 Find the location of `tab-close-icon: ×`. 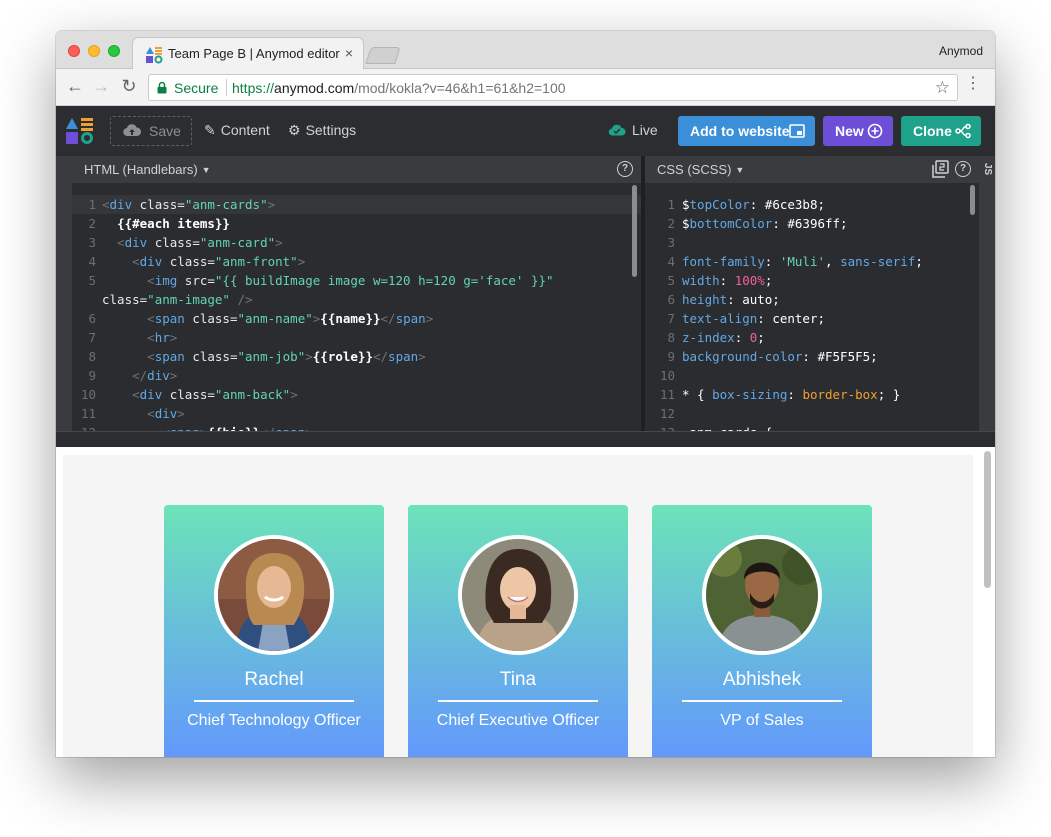

tab-close-icon: × is located at coordinates (349, 53).